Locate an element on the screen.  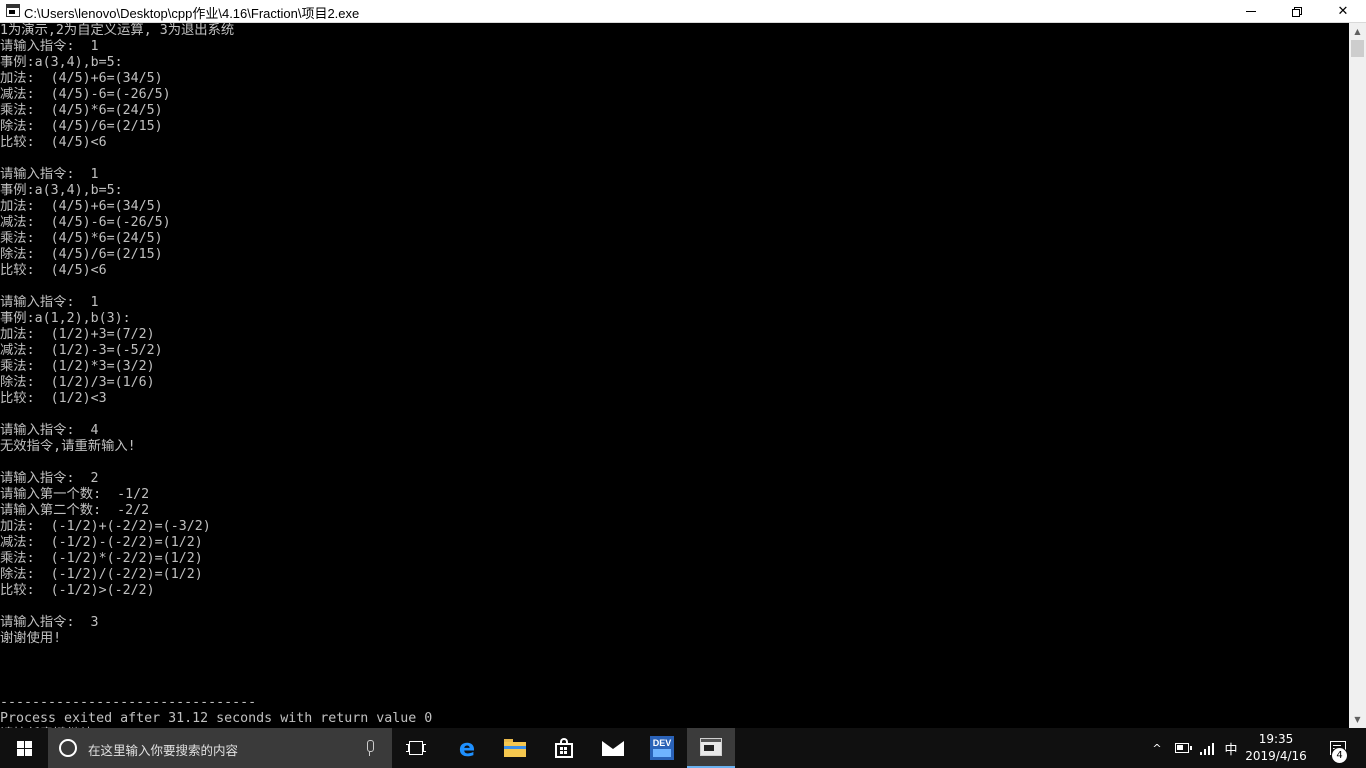
battery-button is located at coordinates (1182, 748).